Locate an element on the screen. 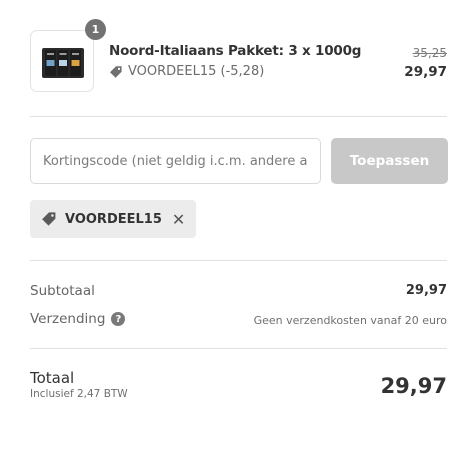 The height and width of the screenshot is (456, 475). product-discount: VOORDEEL15 (-5,28) is located at coordinates (186, 71).